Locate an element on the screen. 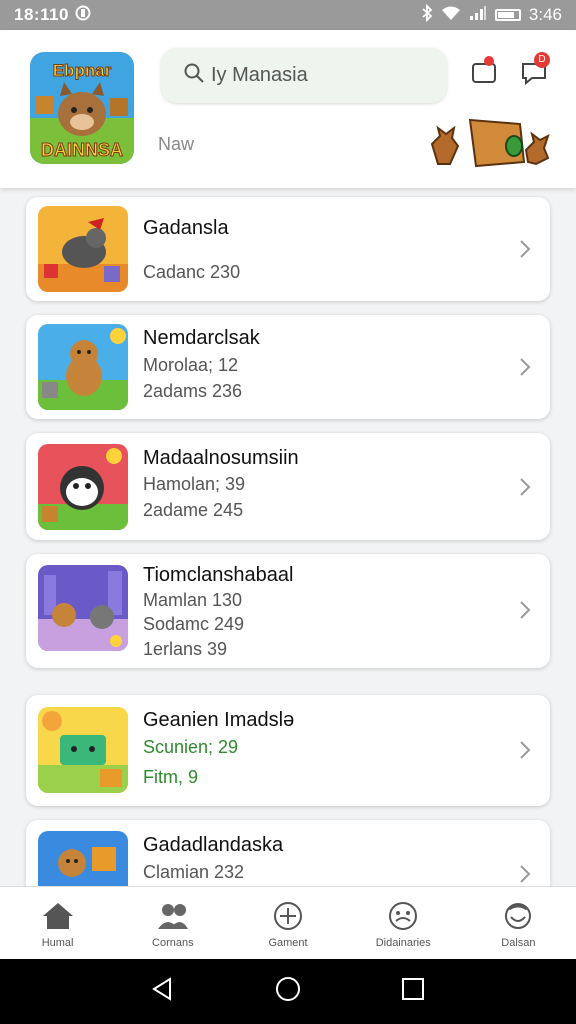  game-stat: Clamian 232 is located at coordinates (194, 872).